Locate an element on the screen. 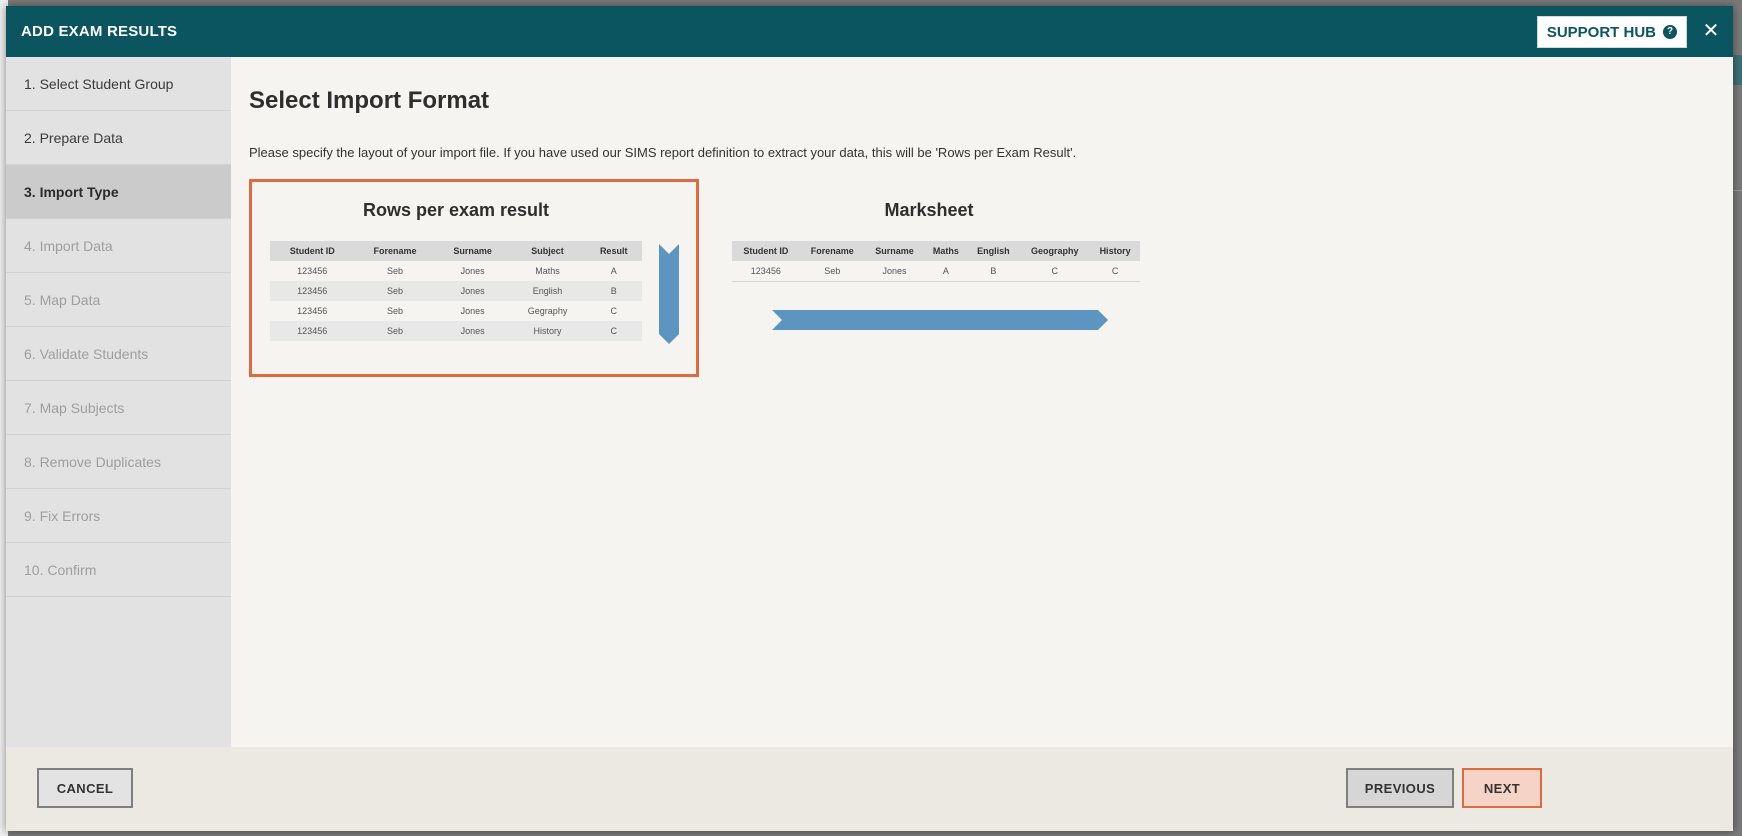  step-label: 6. Validate Students is located at coordinates (86, 353).